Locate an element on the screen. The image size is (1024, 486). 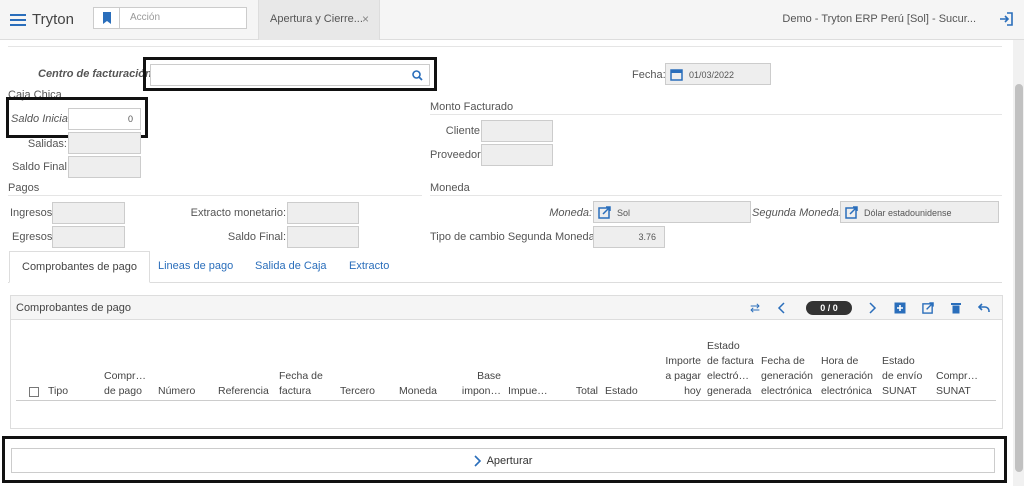
trash-icon is located at coordinates (956, 308).